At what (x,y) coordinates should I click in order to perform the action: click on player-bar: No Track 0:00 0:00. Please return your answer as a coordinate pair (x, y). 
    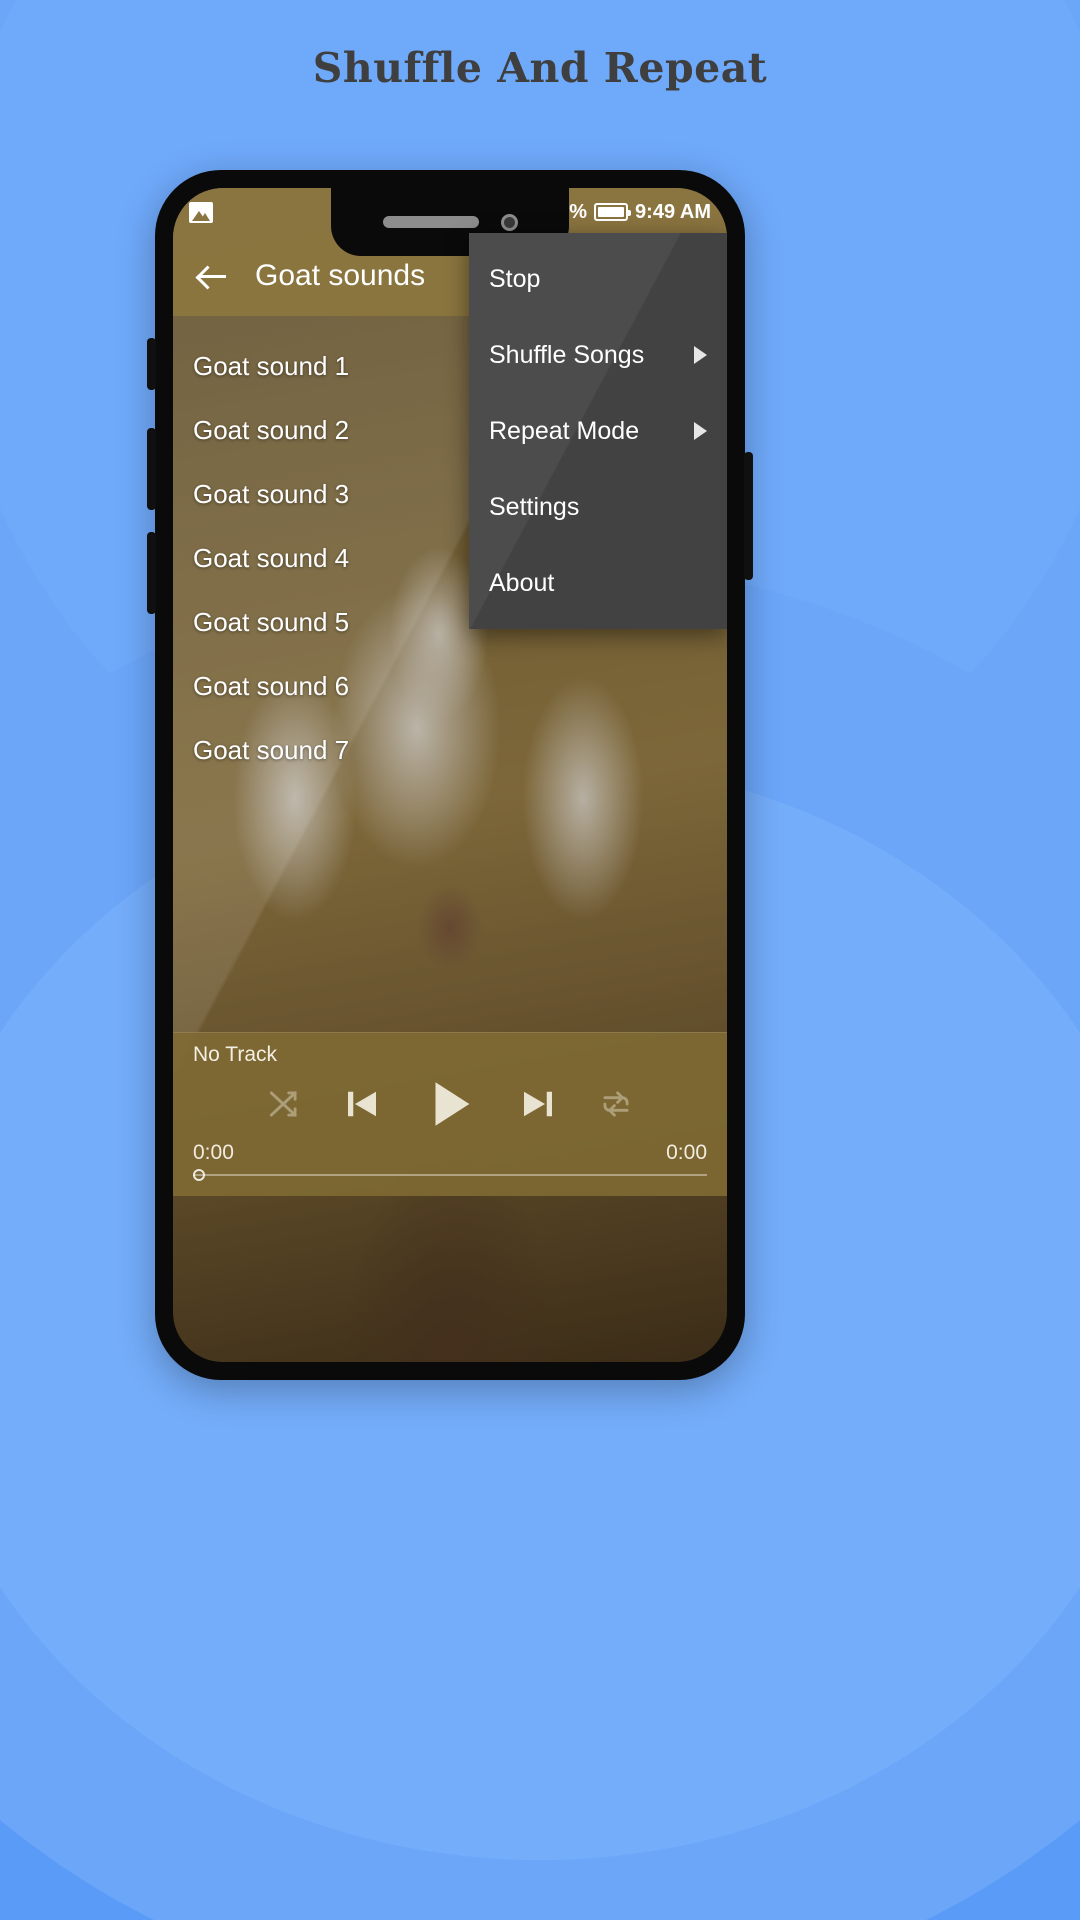
    Looking at the image, I should click on (450, 1114).